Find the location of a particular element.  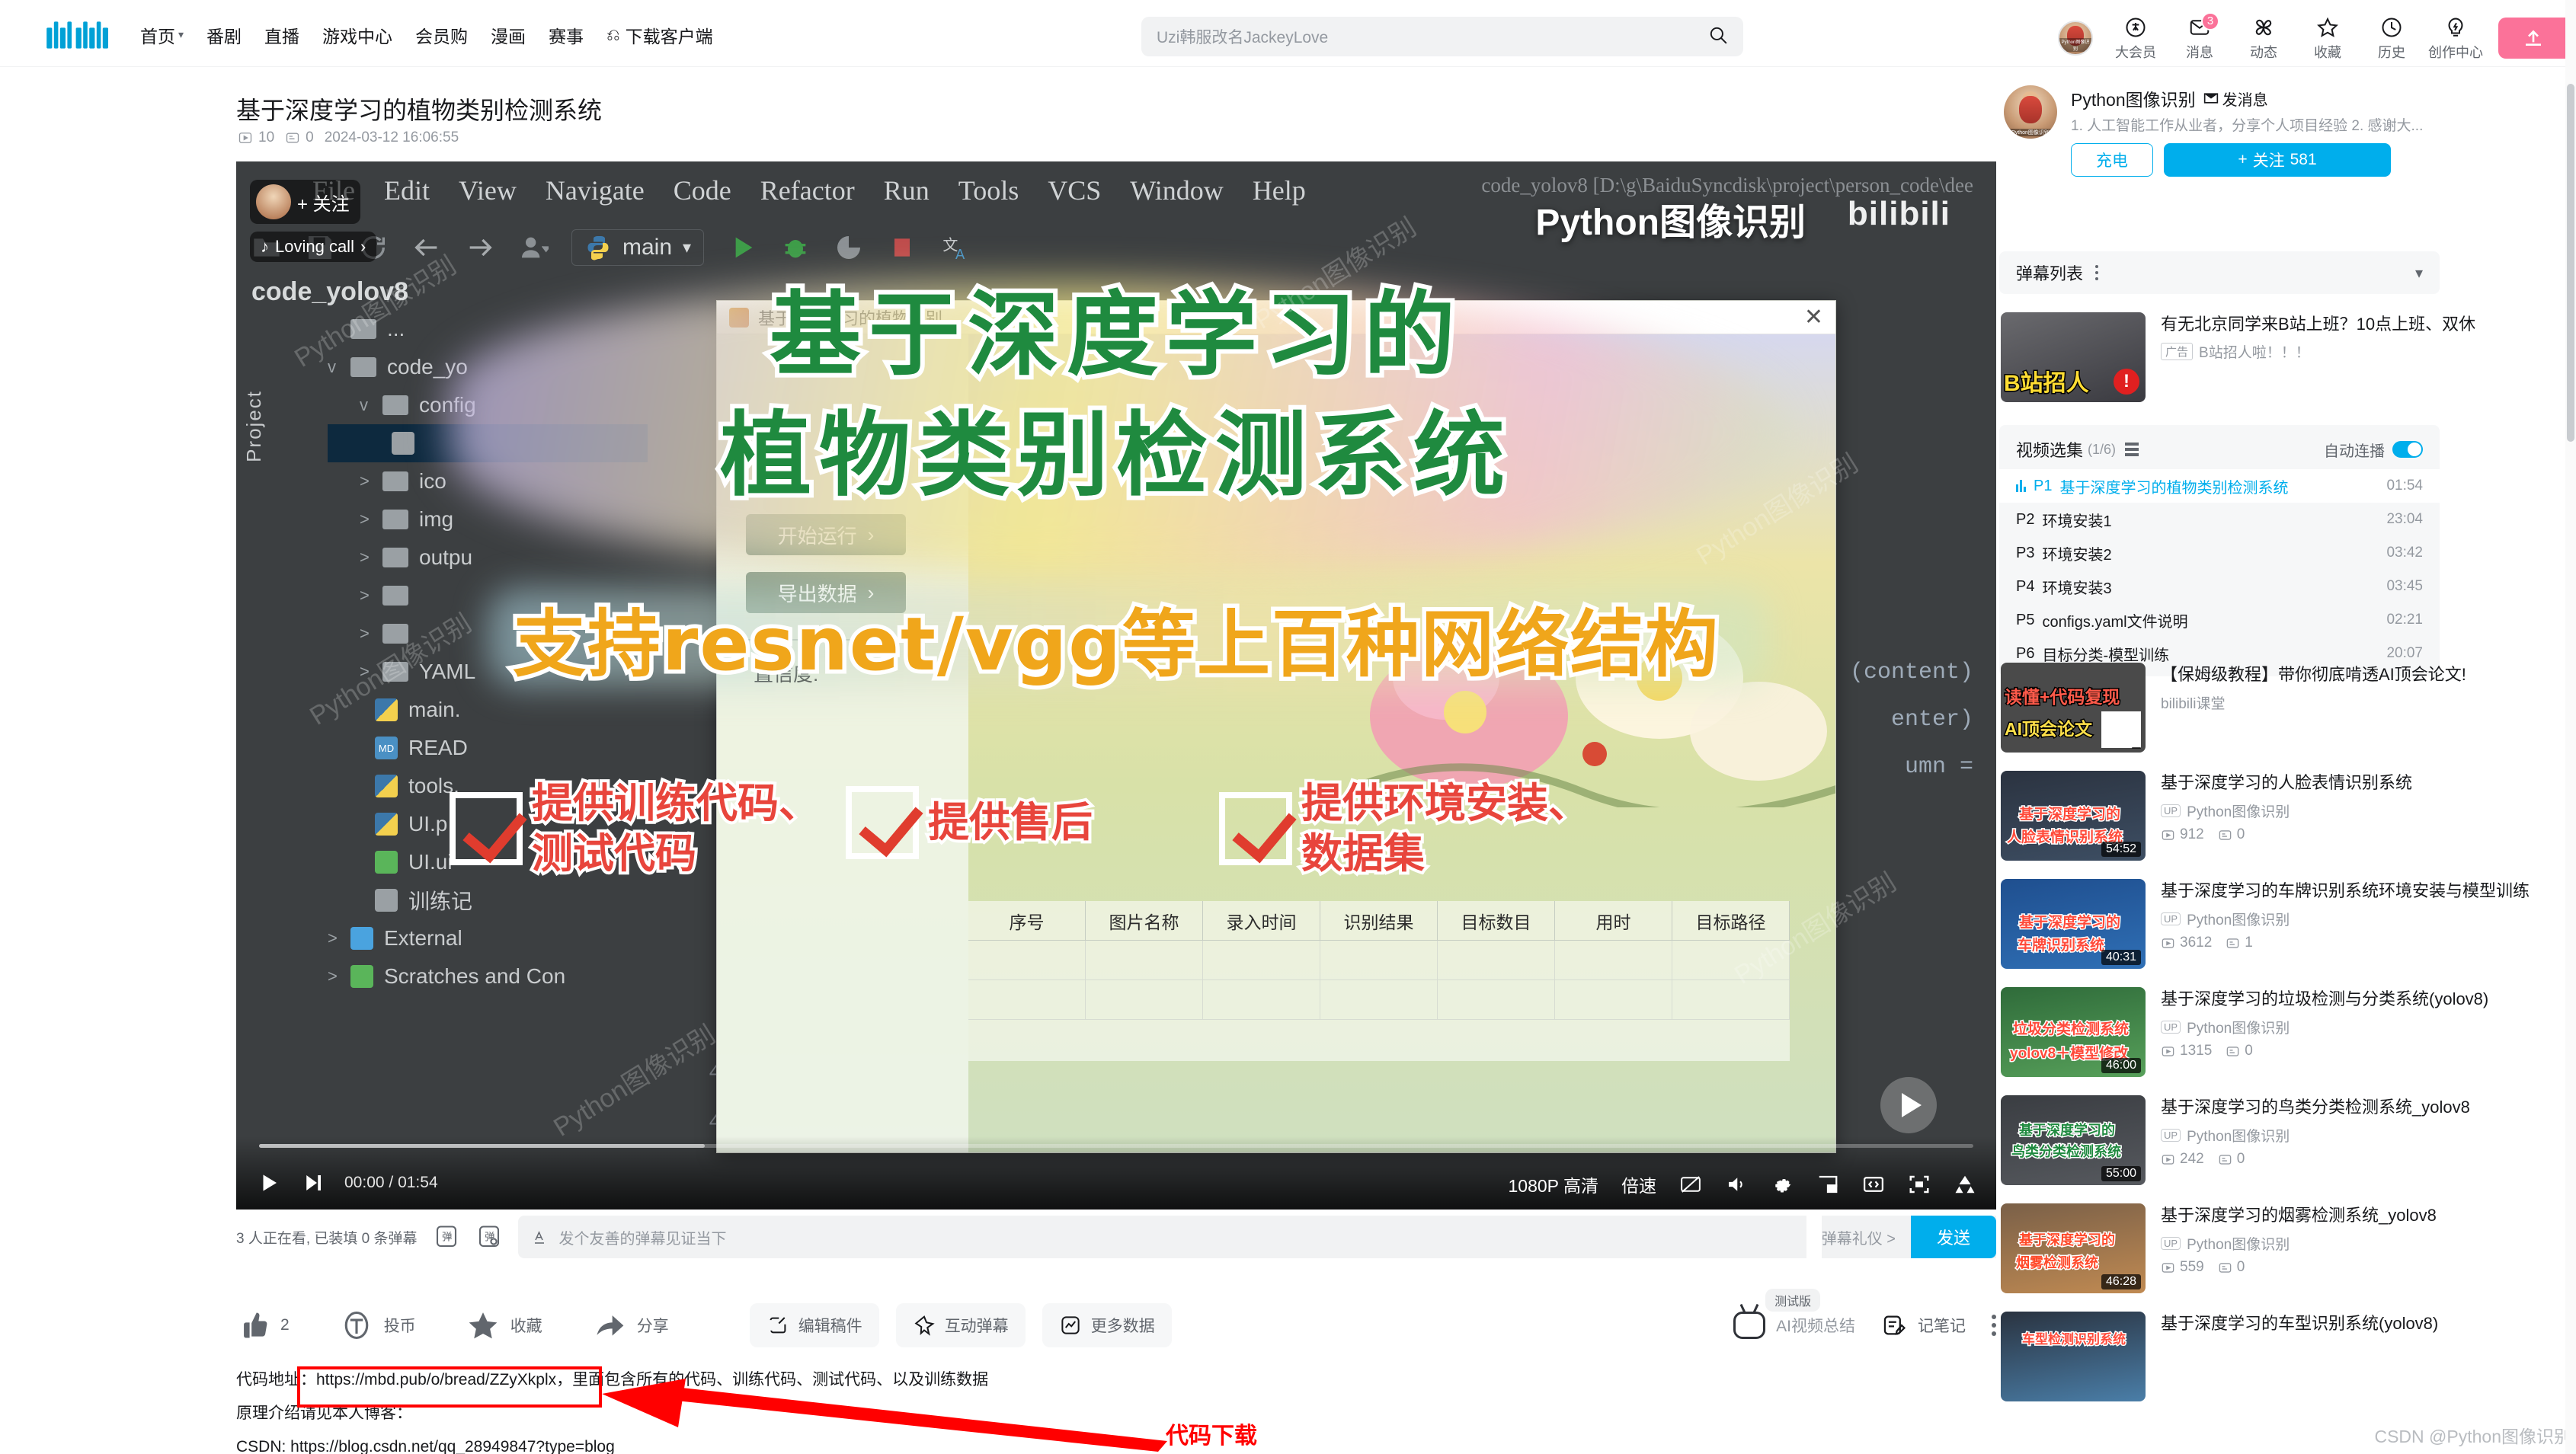

subtitle-off-icon is located at coordinates (1690, 1184).